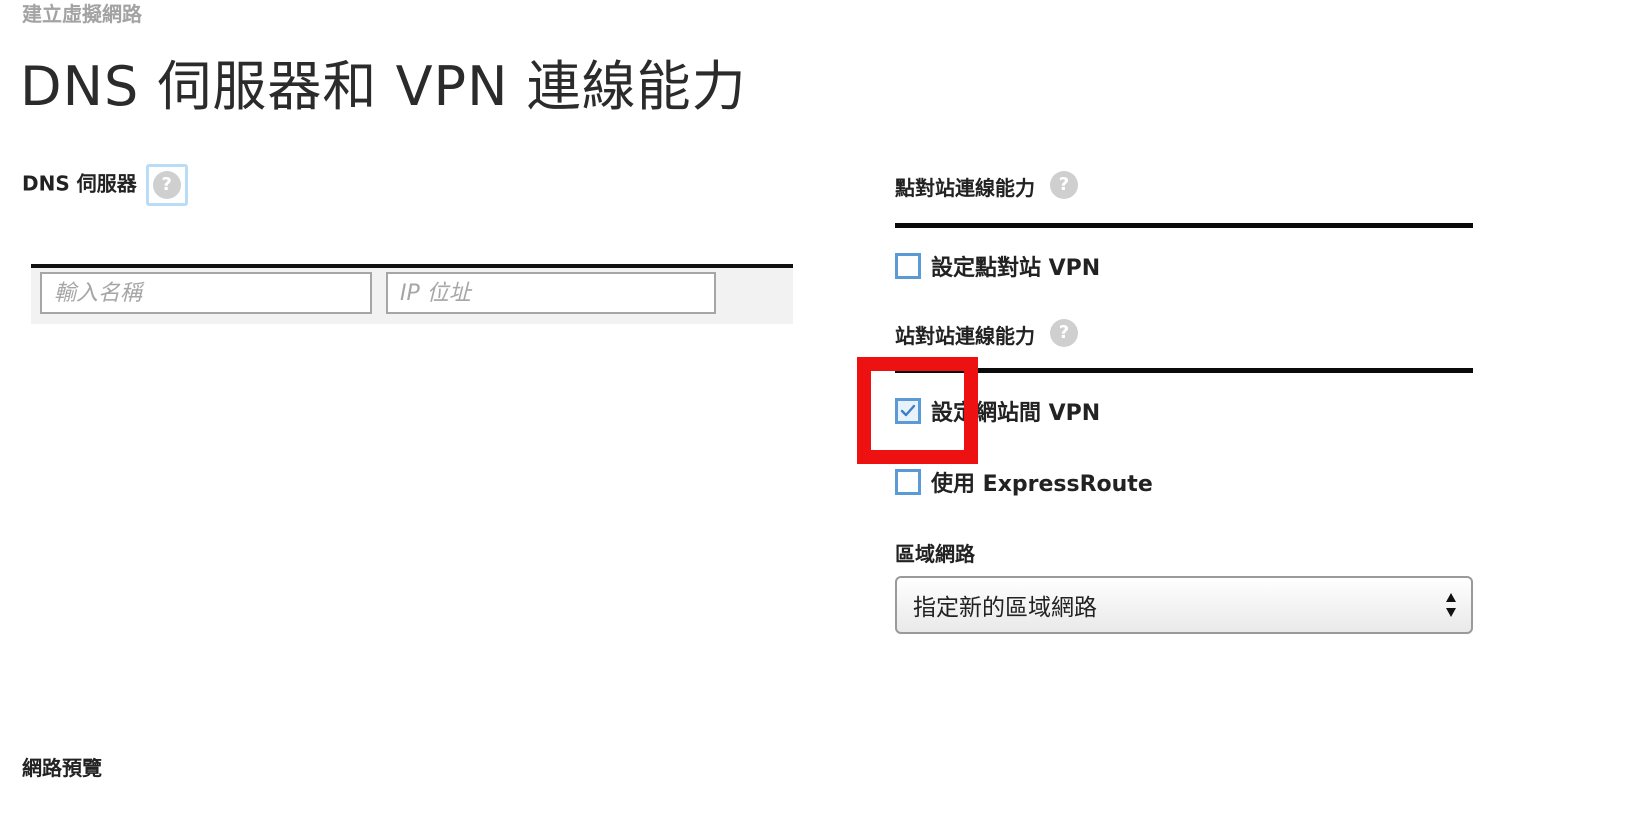 The width and height of the screenshot is (1628, 814). I want to click on configure-point-to-site-checkbox-row: 設定點對站 VPN, so click(997, 266).